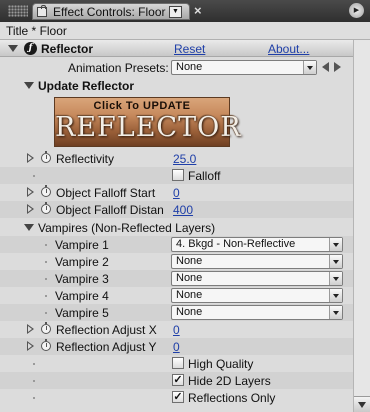 Image resolution: width=370 pixels, height=412 pixels. Describe the element at coordinates (30, 329) in the screenshot. I see `expand-adjust-x-icon` at that location.